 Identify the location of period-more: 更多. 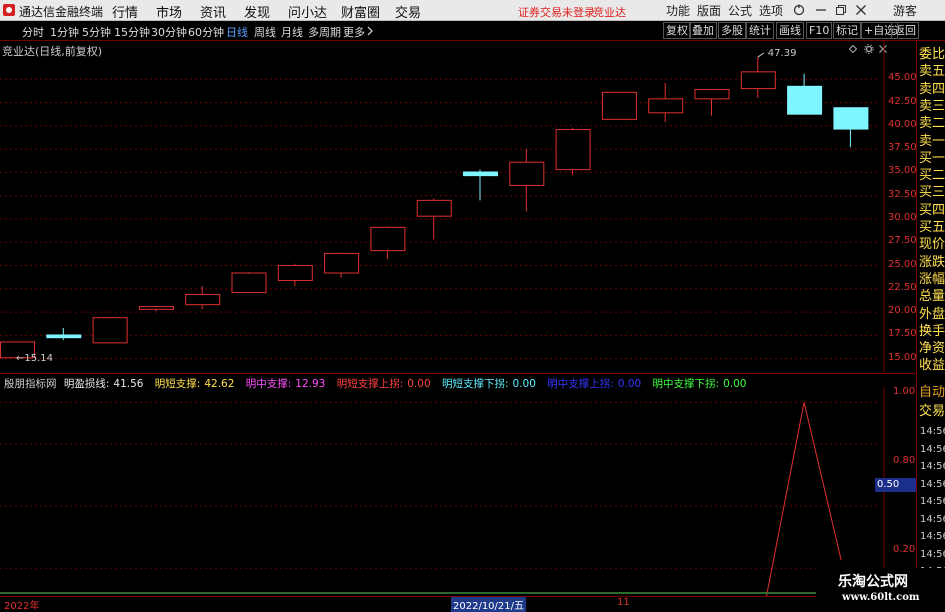
(354, 32).